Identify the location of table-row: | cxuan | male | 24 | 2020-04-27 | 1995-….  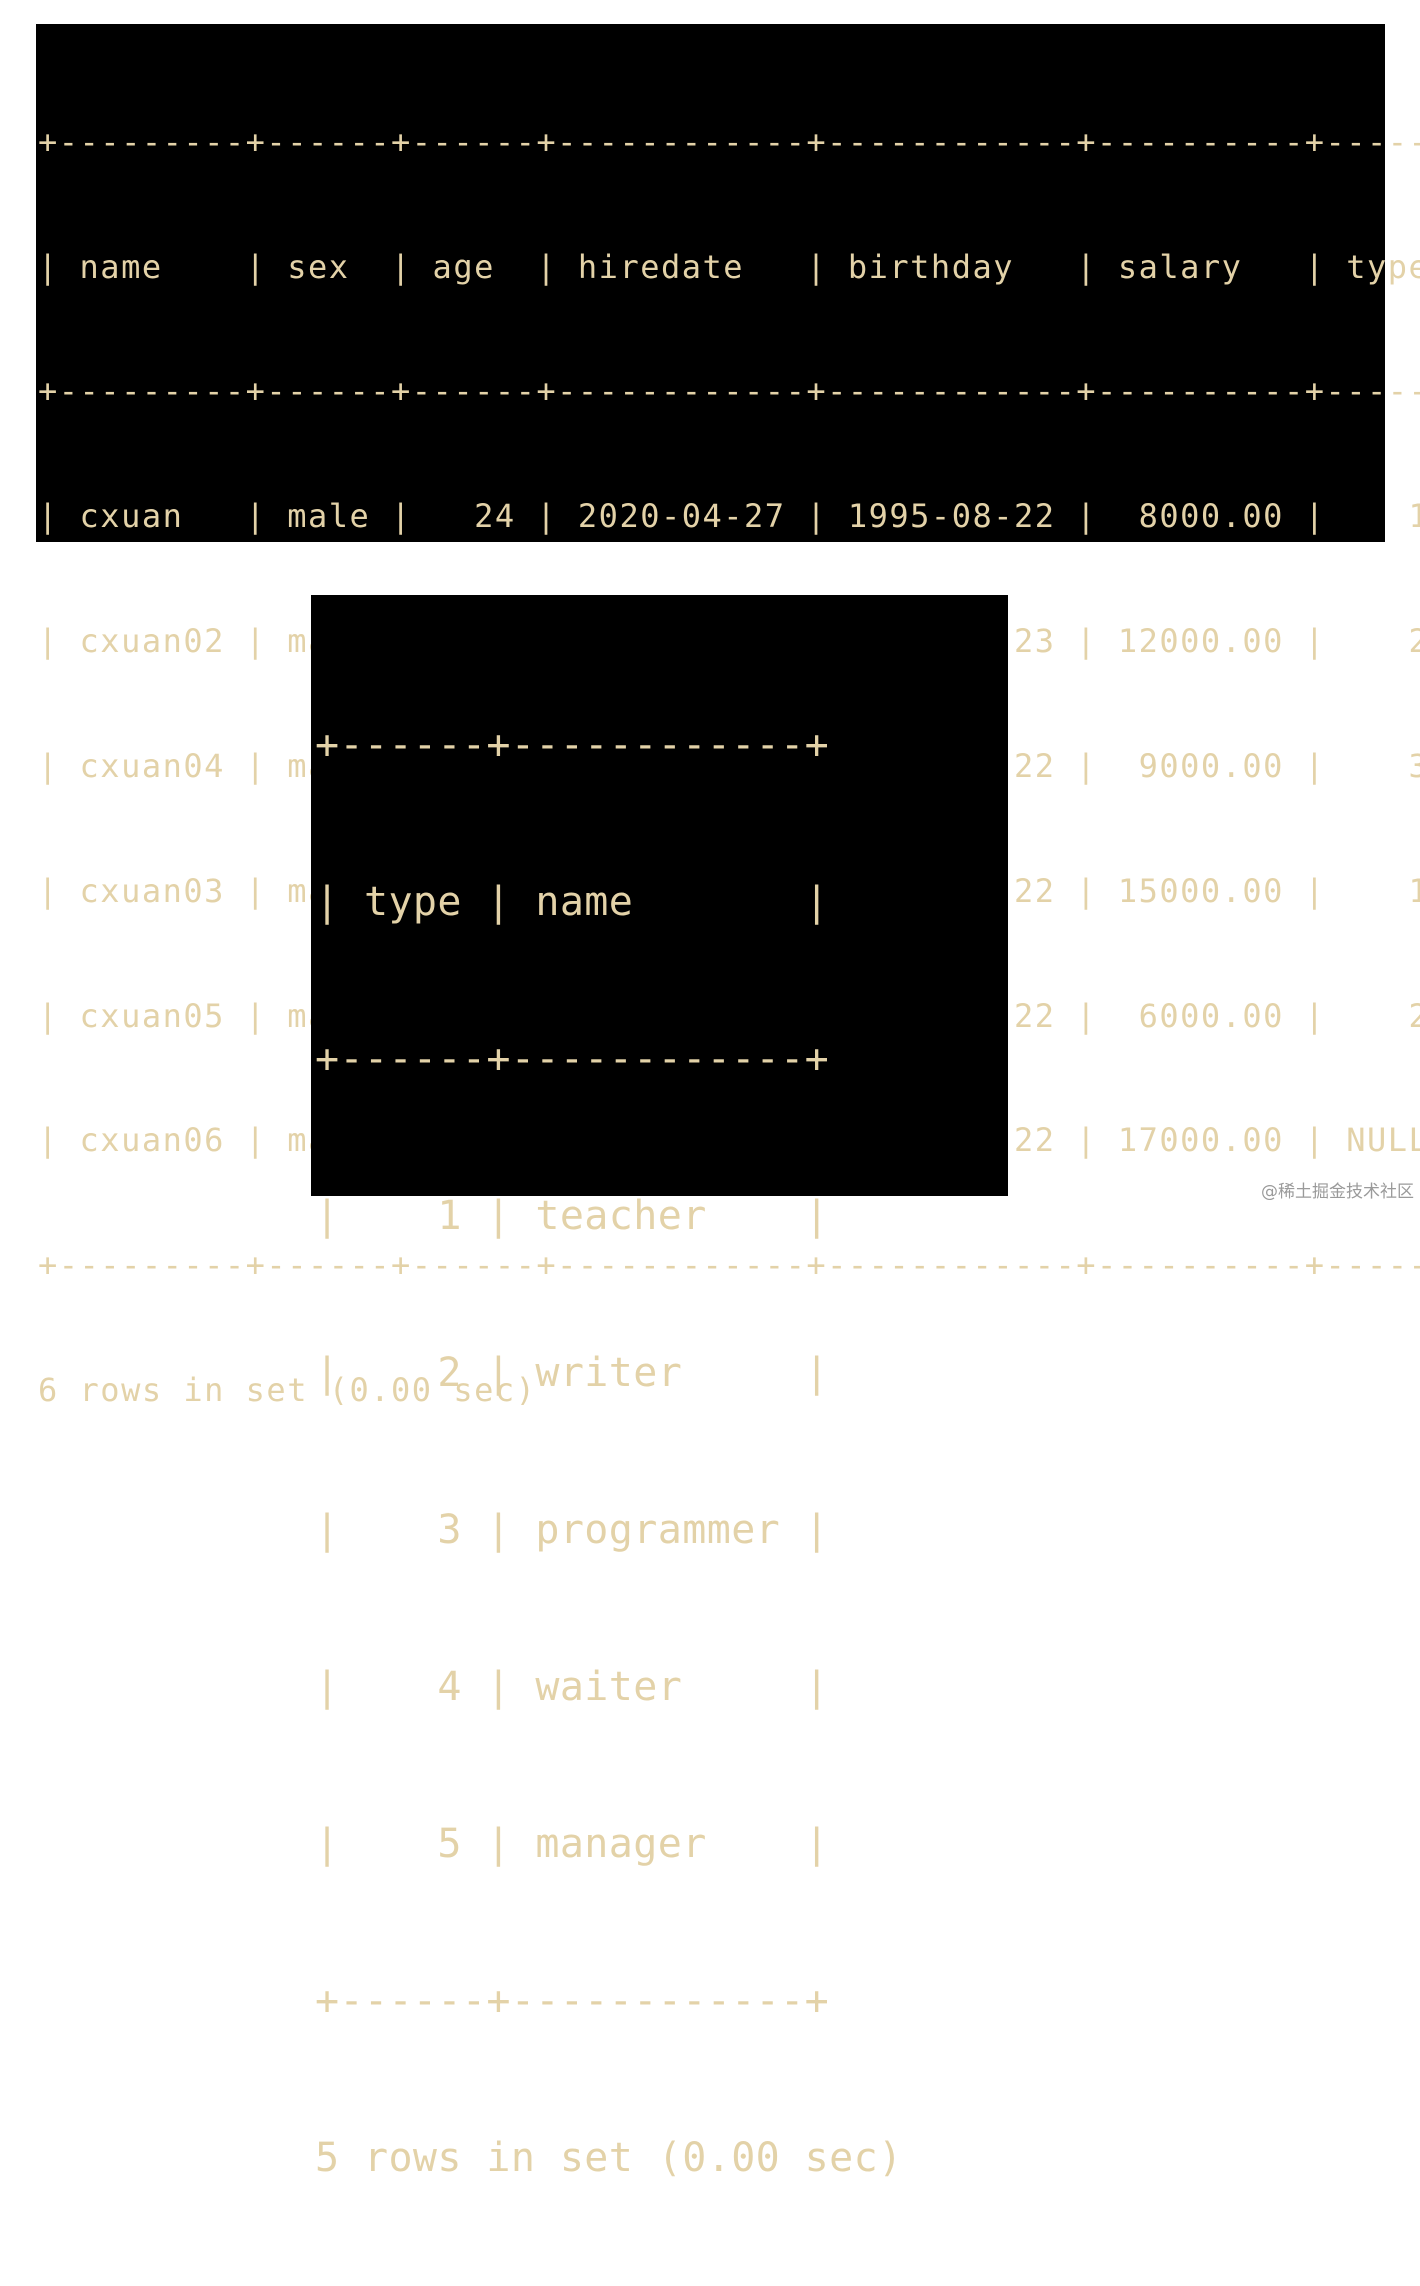
(729, 516).